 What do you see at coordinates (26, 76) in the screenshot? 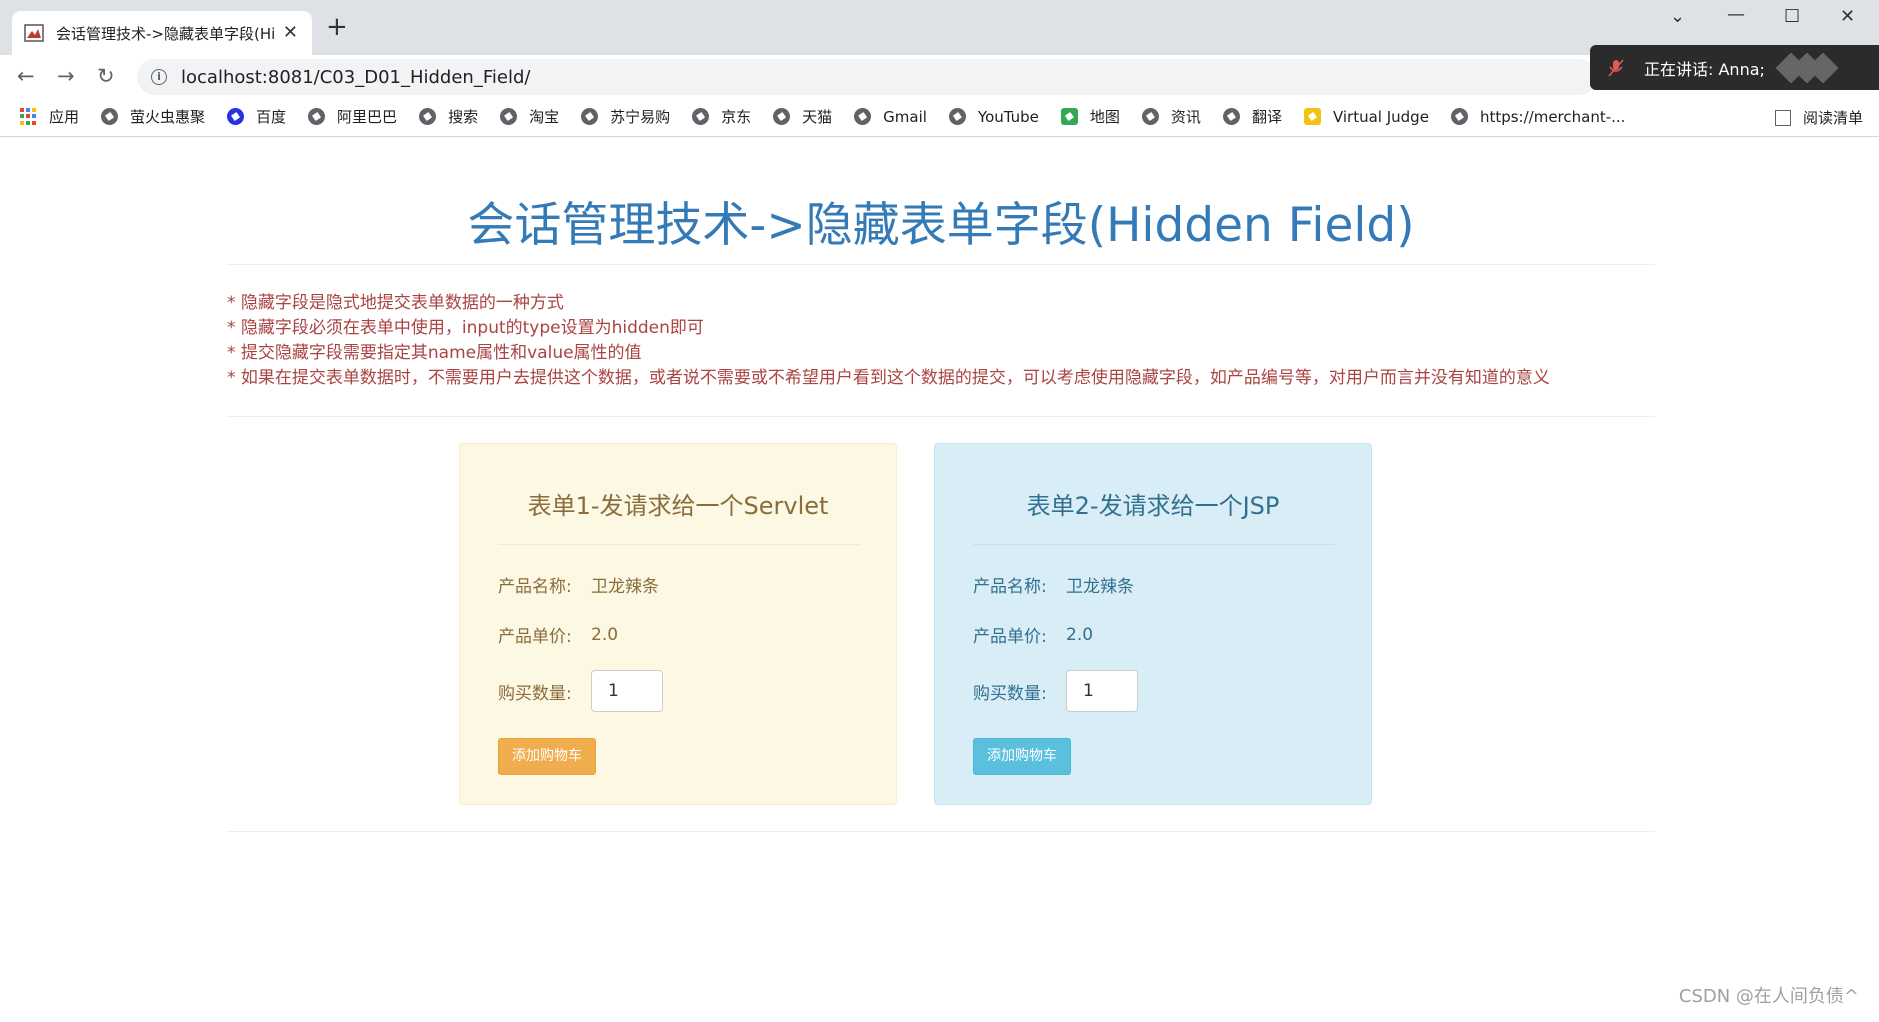
I see `back-icon: ←` at bounding box center [26, 76].